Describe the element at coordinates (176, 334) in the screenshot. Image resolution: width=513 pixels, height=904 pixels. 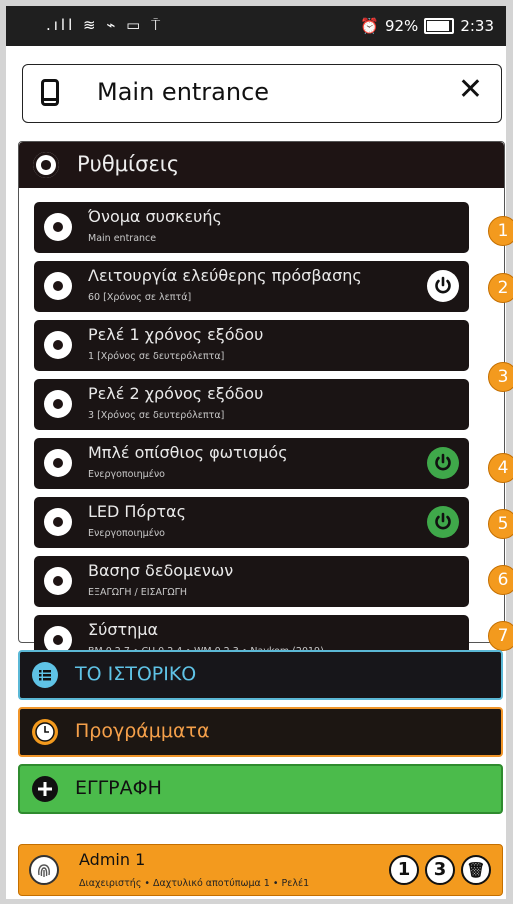
I see `setting-title: Ρελέ 1 χρόνος εξόδου` at that location.